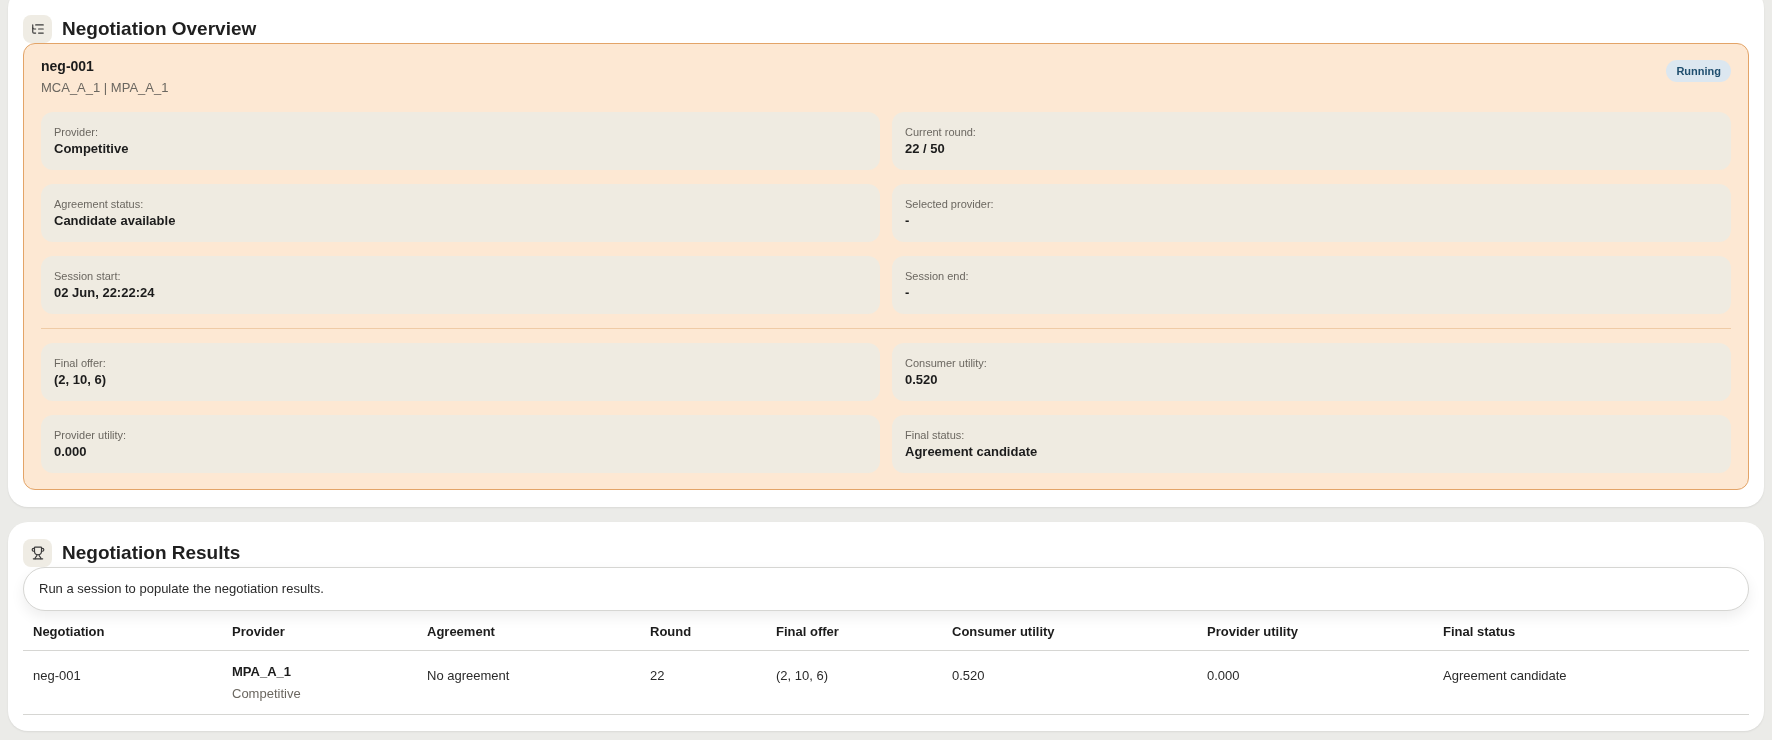 The height and width of the screenshot is (740, 1772). What do you see at coordinates (159, 28) in the screenshot?
I see `section-title: Negotiation Overview` at bounding box center [159, 28].